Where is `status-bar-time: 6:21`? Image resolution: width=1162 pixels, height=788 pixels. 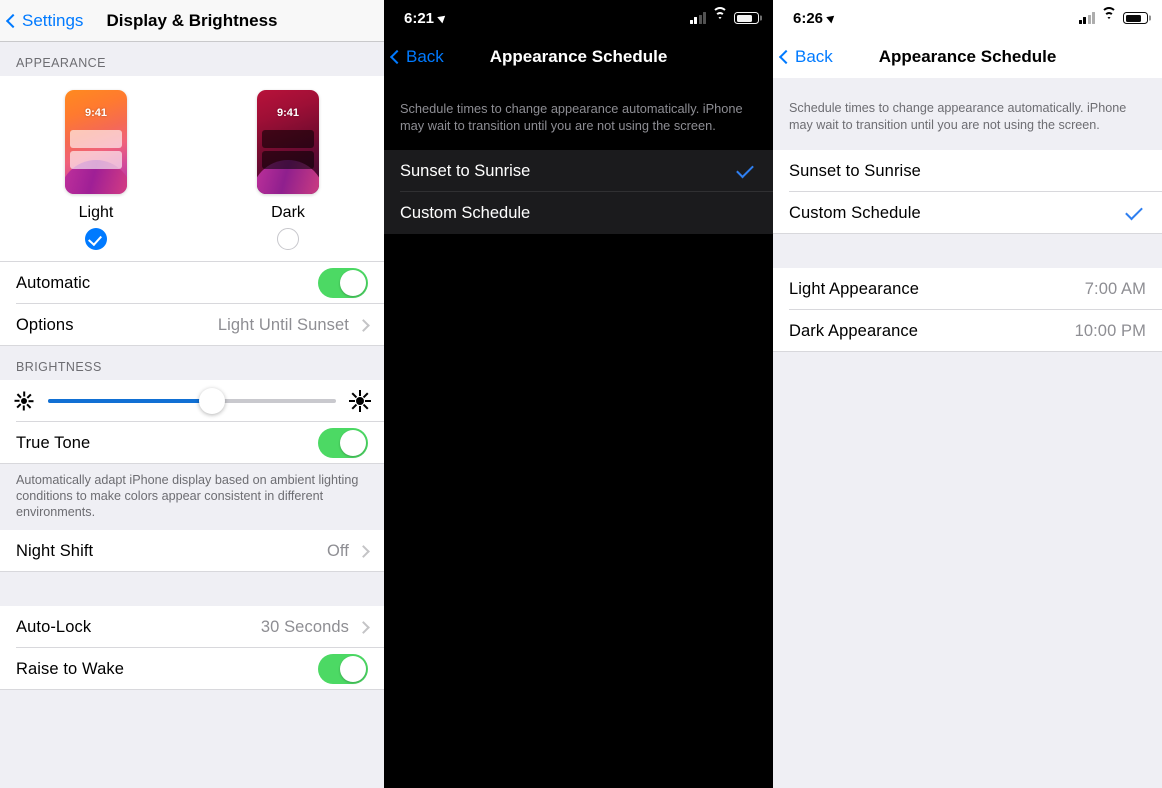 status-bar-time: 6:21 is located at coordinates (419, 18).